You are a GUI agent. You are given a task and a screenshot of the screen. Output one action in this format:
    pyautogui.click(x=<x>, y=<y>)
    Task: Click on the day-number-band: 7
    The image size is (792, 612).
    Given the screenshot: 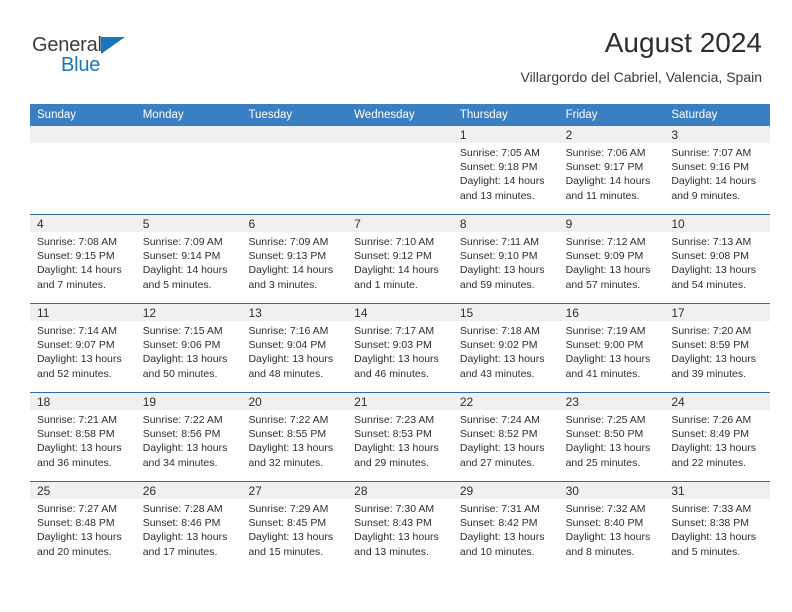 What is the action you would take?
    pyautogui.click(x=400, y=223)
    